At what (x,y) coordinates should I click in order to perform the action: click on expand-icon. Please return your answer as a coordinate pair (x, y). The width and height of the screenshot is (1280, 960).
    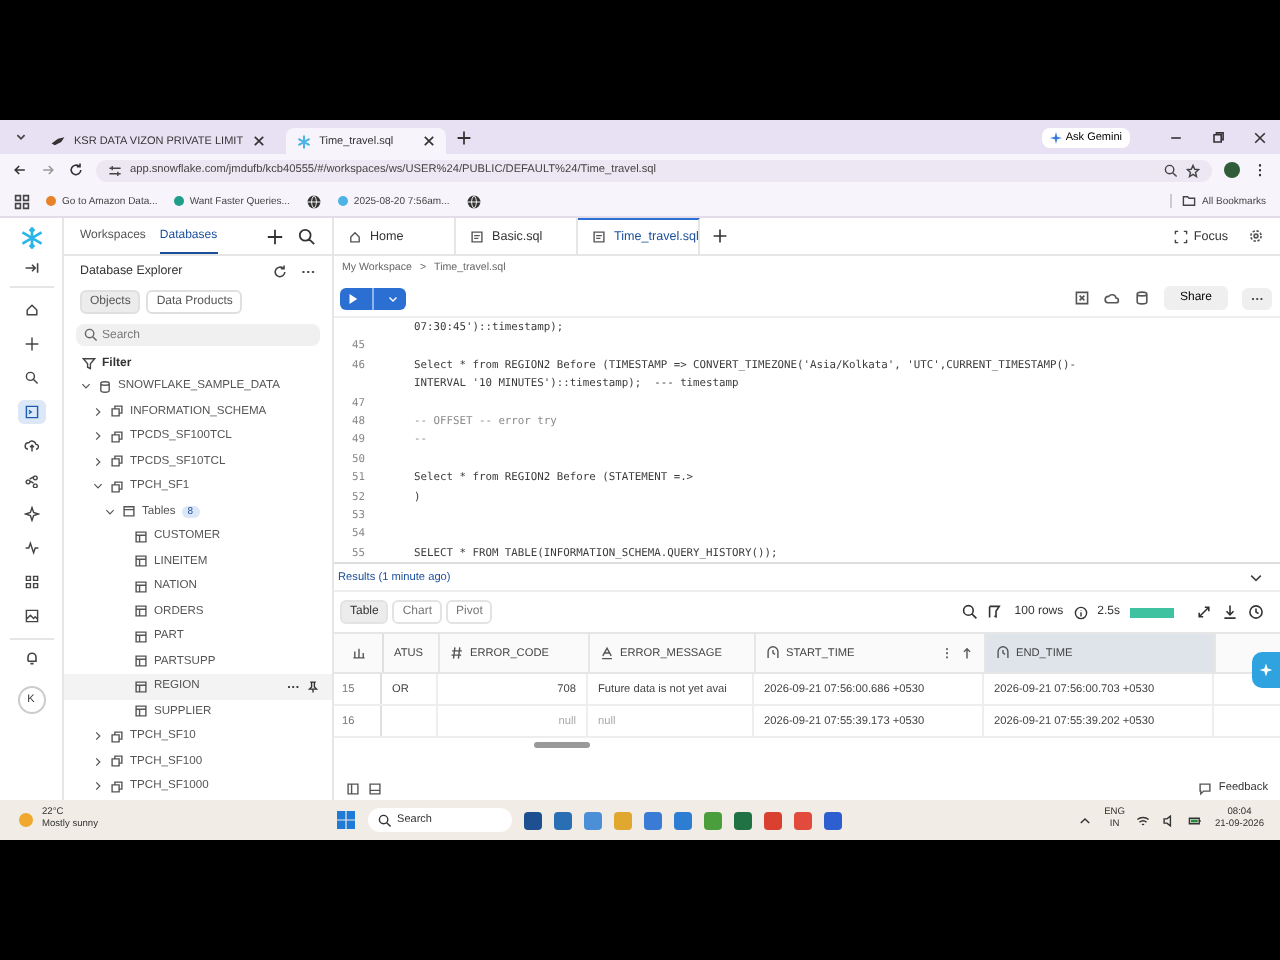
    Looking at the image, I should click on (1204, 612).